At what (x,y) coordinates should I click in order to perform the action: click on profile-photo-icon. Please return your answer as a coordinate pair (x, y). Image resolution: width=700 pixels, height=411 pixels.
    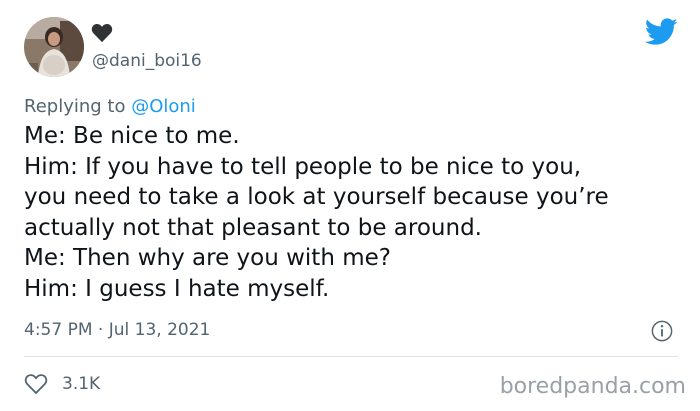
    Looking at the image, I should click on (54, 47).